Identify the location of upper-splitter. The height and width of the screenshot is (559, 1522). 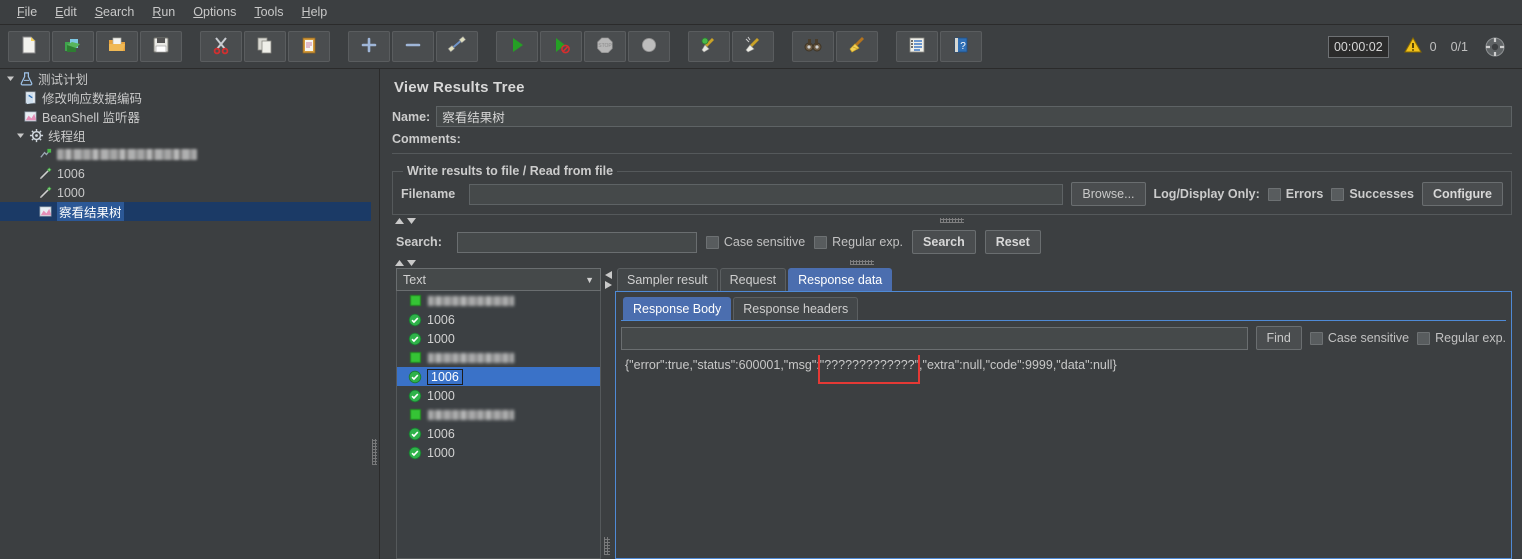
(952, 220).